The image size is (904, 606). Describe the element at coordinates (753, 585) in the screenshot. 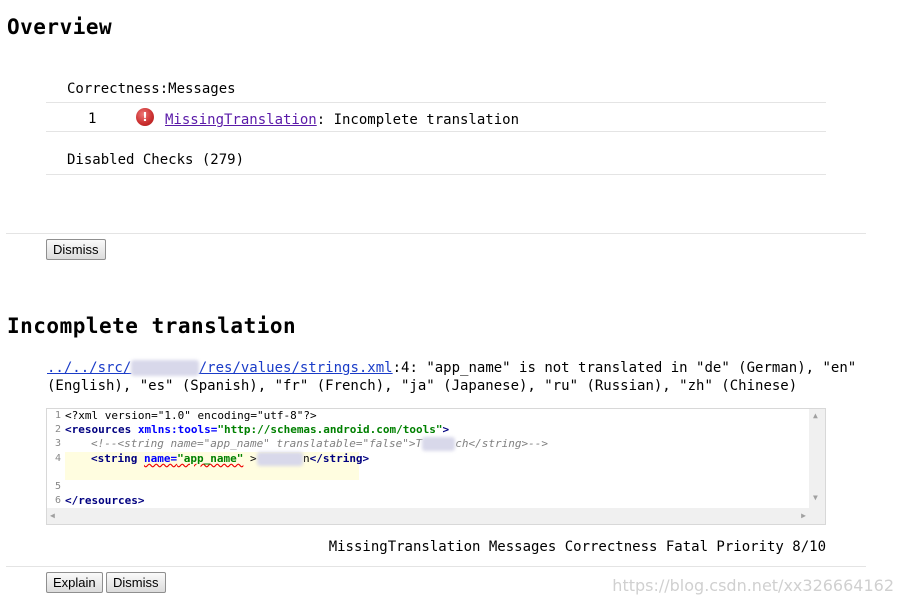

I see `watermark: https://blog.csdn.net/xx326664162` at that location.